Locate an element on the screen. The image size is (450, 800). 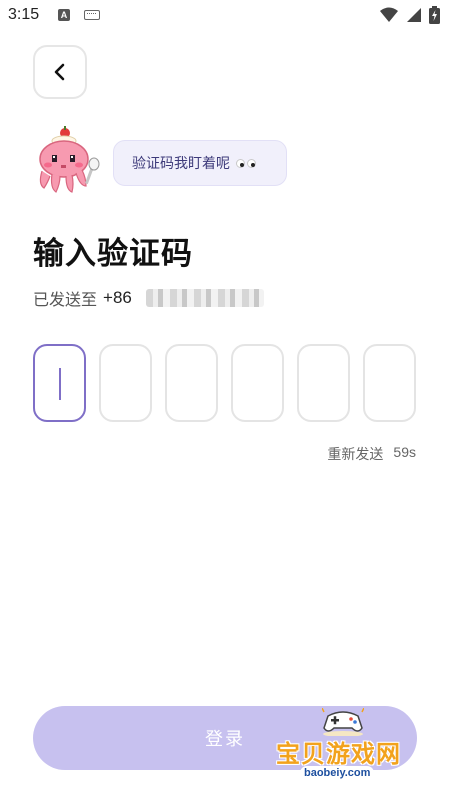
signal-icon is located at coordinates (414, 15).